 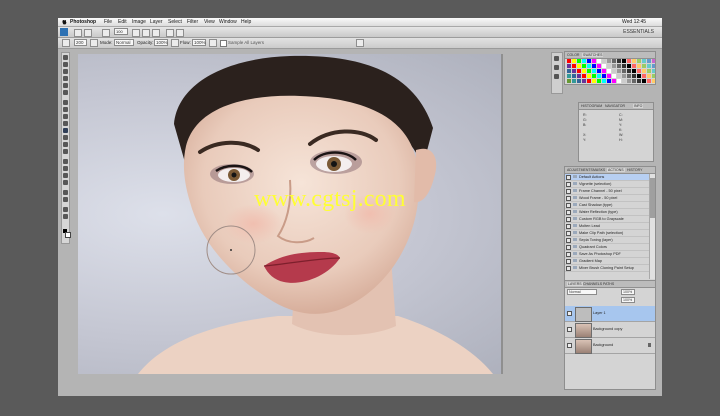 I want to click on actions-scrollthumb, so click(x=652, y=198).